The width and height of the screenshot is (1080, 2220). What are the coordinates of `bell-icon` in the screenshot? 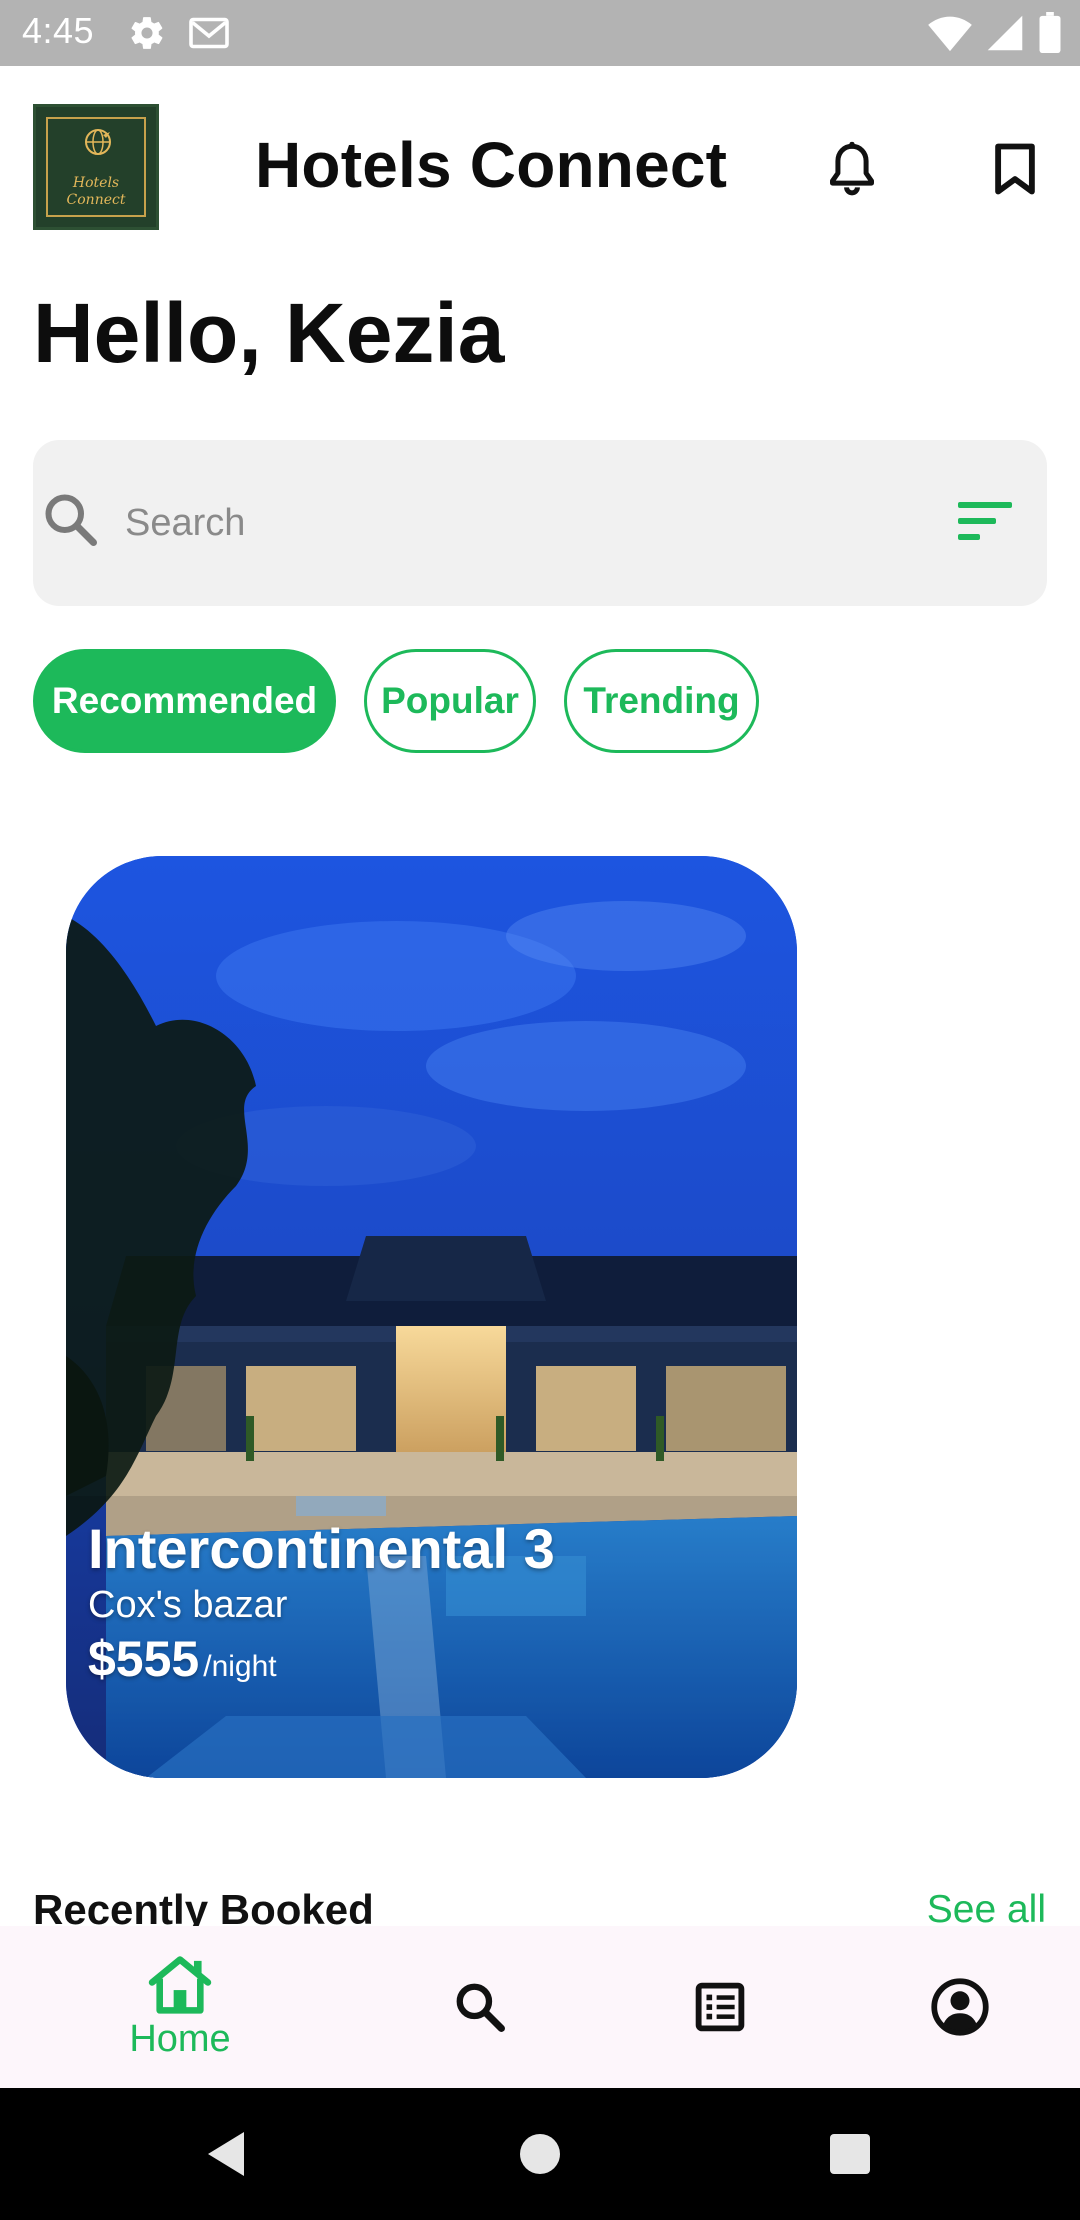 It's located at (852, 168).